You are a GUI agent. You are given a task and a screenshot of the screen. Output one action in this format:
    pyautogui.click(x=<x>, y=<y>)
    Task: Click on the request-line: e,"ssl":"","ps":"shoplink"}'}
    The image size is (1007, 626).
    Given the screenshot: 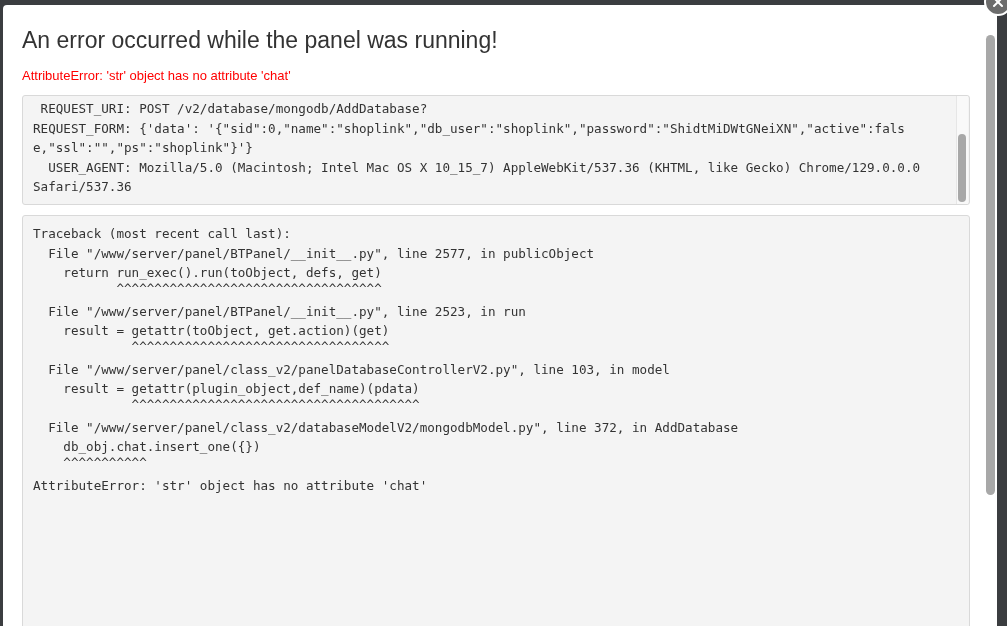 What is the action you would take?
    pyautogui.click(x=143, y=148)
    